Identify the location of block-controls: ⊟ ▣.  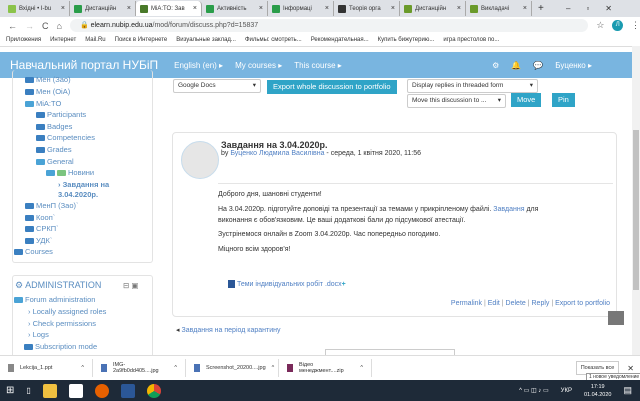
(130, 285).